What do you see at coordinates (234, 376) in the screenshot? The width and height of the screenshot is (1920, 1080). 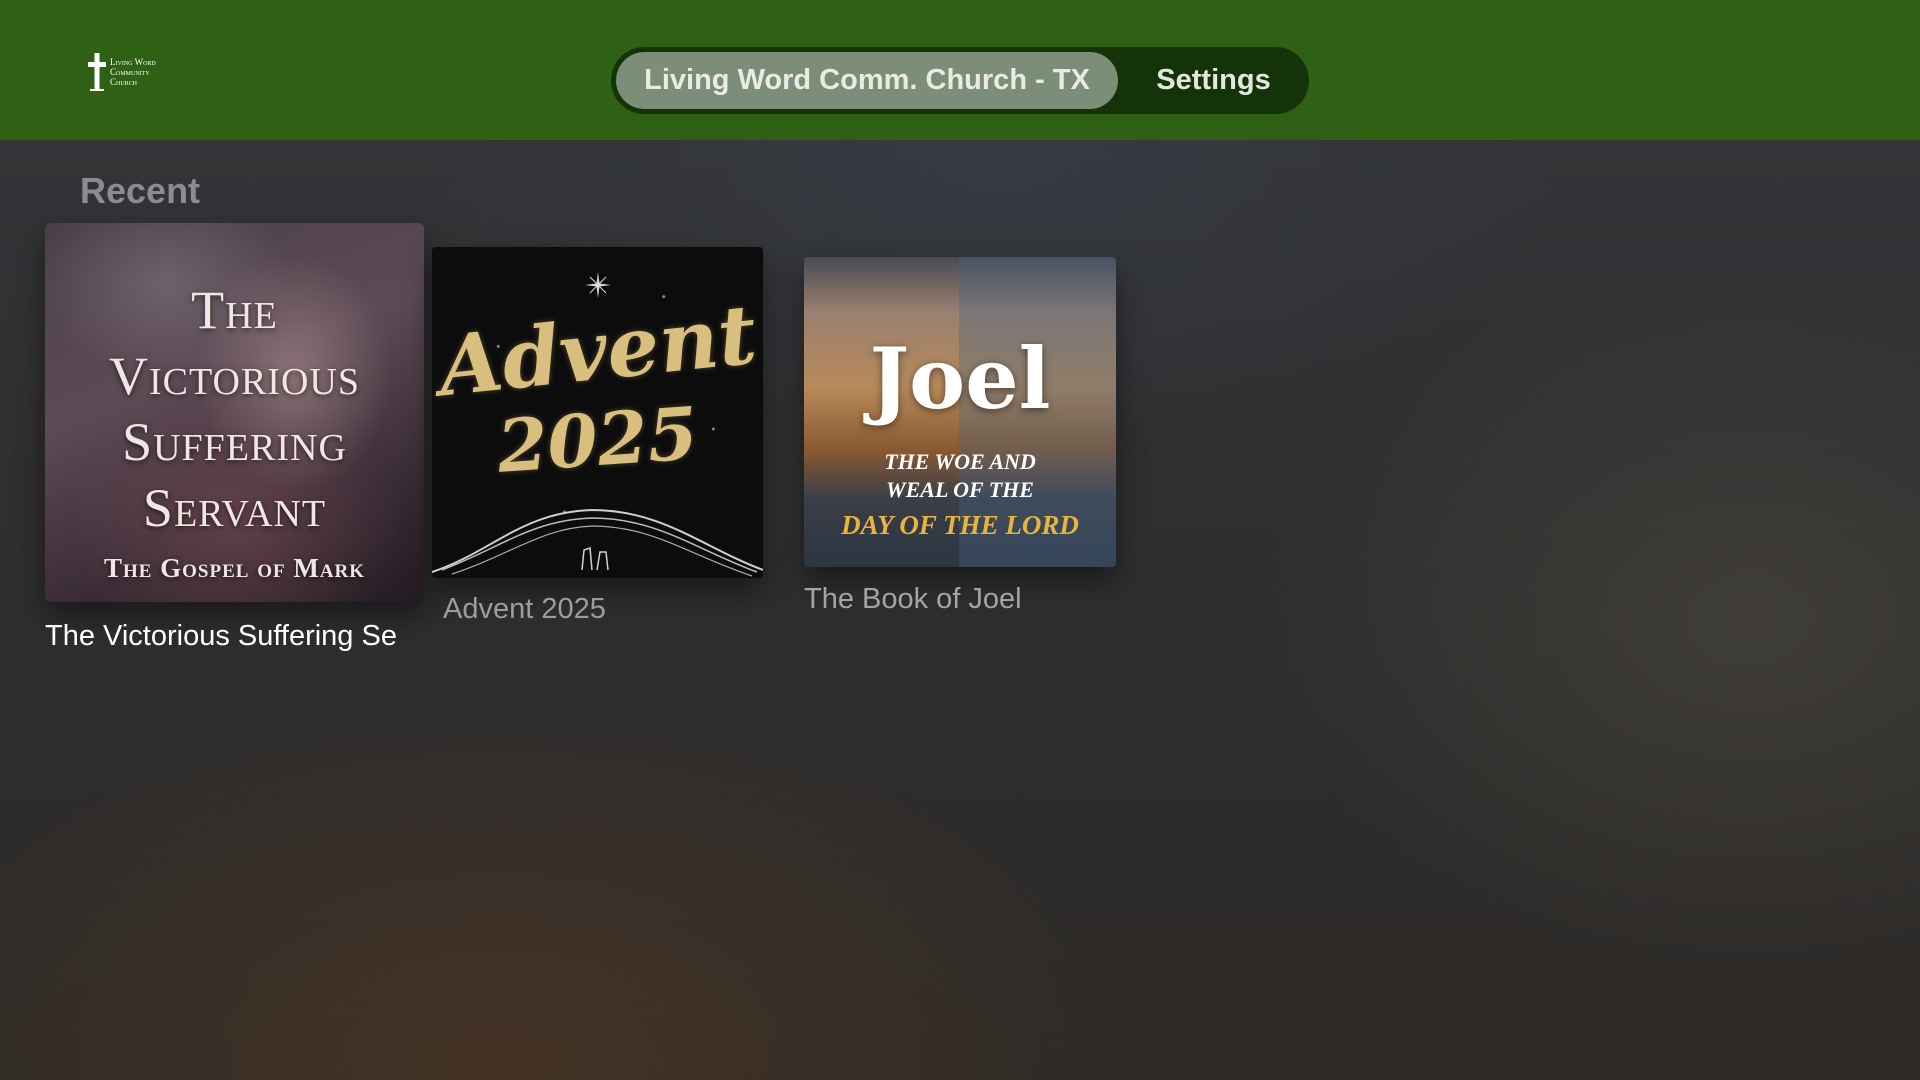 I see `artwork-text: Victorious` at bounding box center [234, 376].